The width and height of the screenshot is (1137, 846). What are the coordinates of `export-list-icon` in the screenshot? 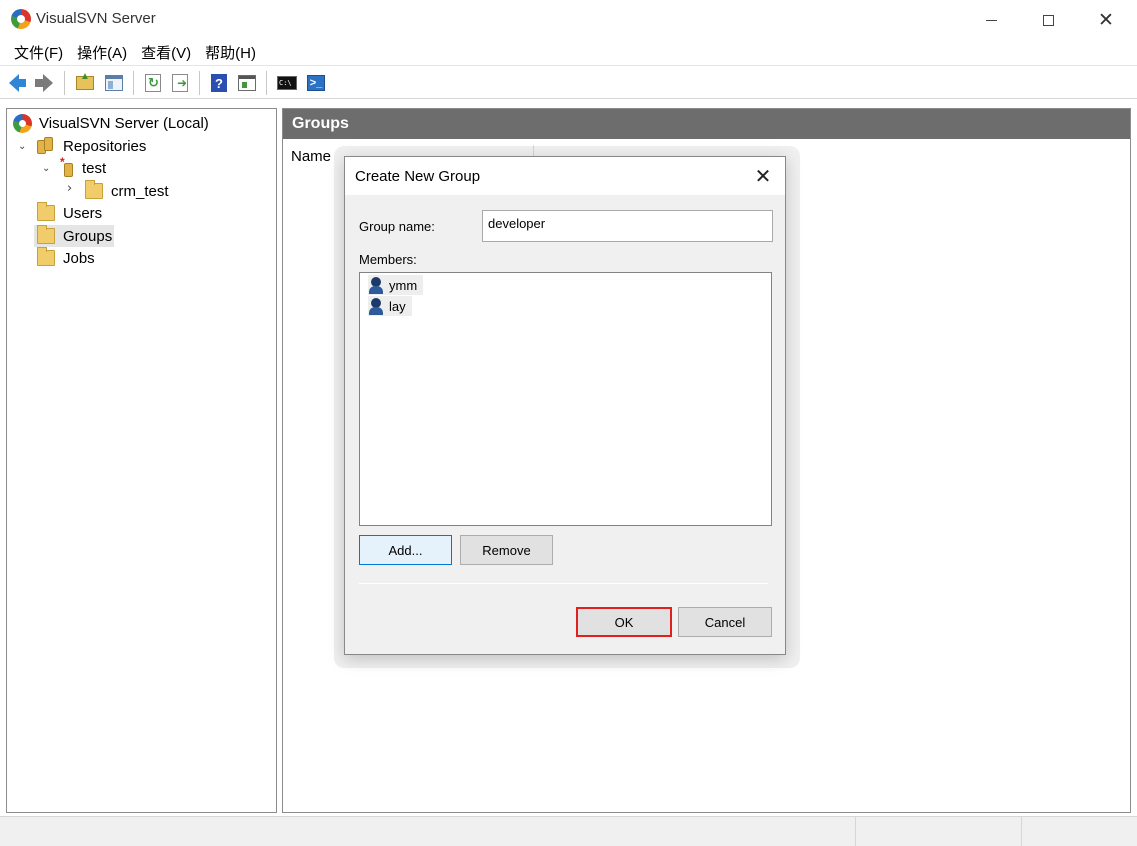 It's located at (180, 83).